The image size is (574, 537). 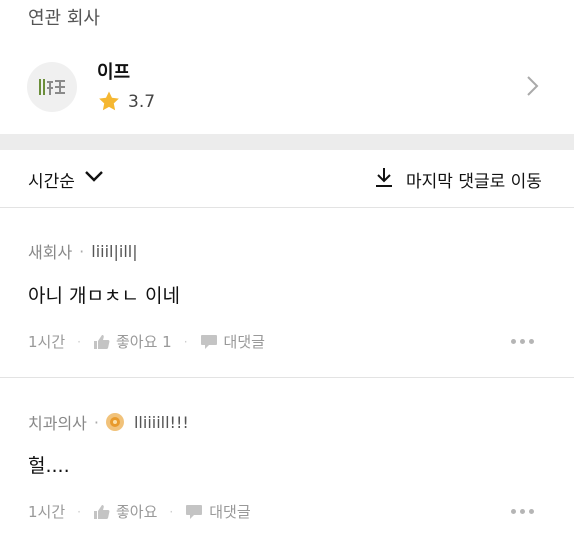 What do you see at coordinates (50, 252) in the screenshot?
I see `comment-author: 새회사` at bounding box center [50, 252].